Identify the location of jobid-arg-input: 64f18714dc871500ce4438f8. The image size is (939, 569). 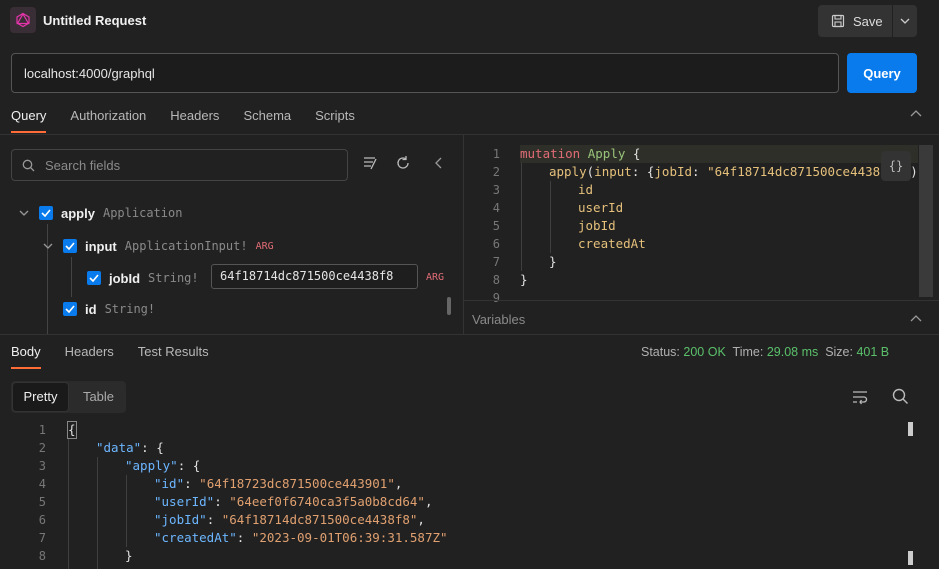
(314, 276).